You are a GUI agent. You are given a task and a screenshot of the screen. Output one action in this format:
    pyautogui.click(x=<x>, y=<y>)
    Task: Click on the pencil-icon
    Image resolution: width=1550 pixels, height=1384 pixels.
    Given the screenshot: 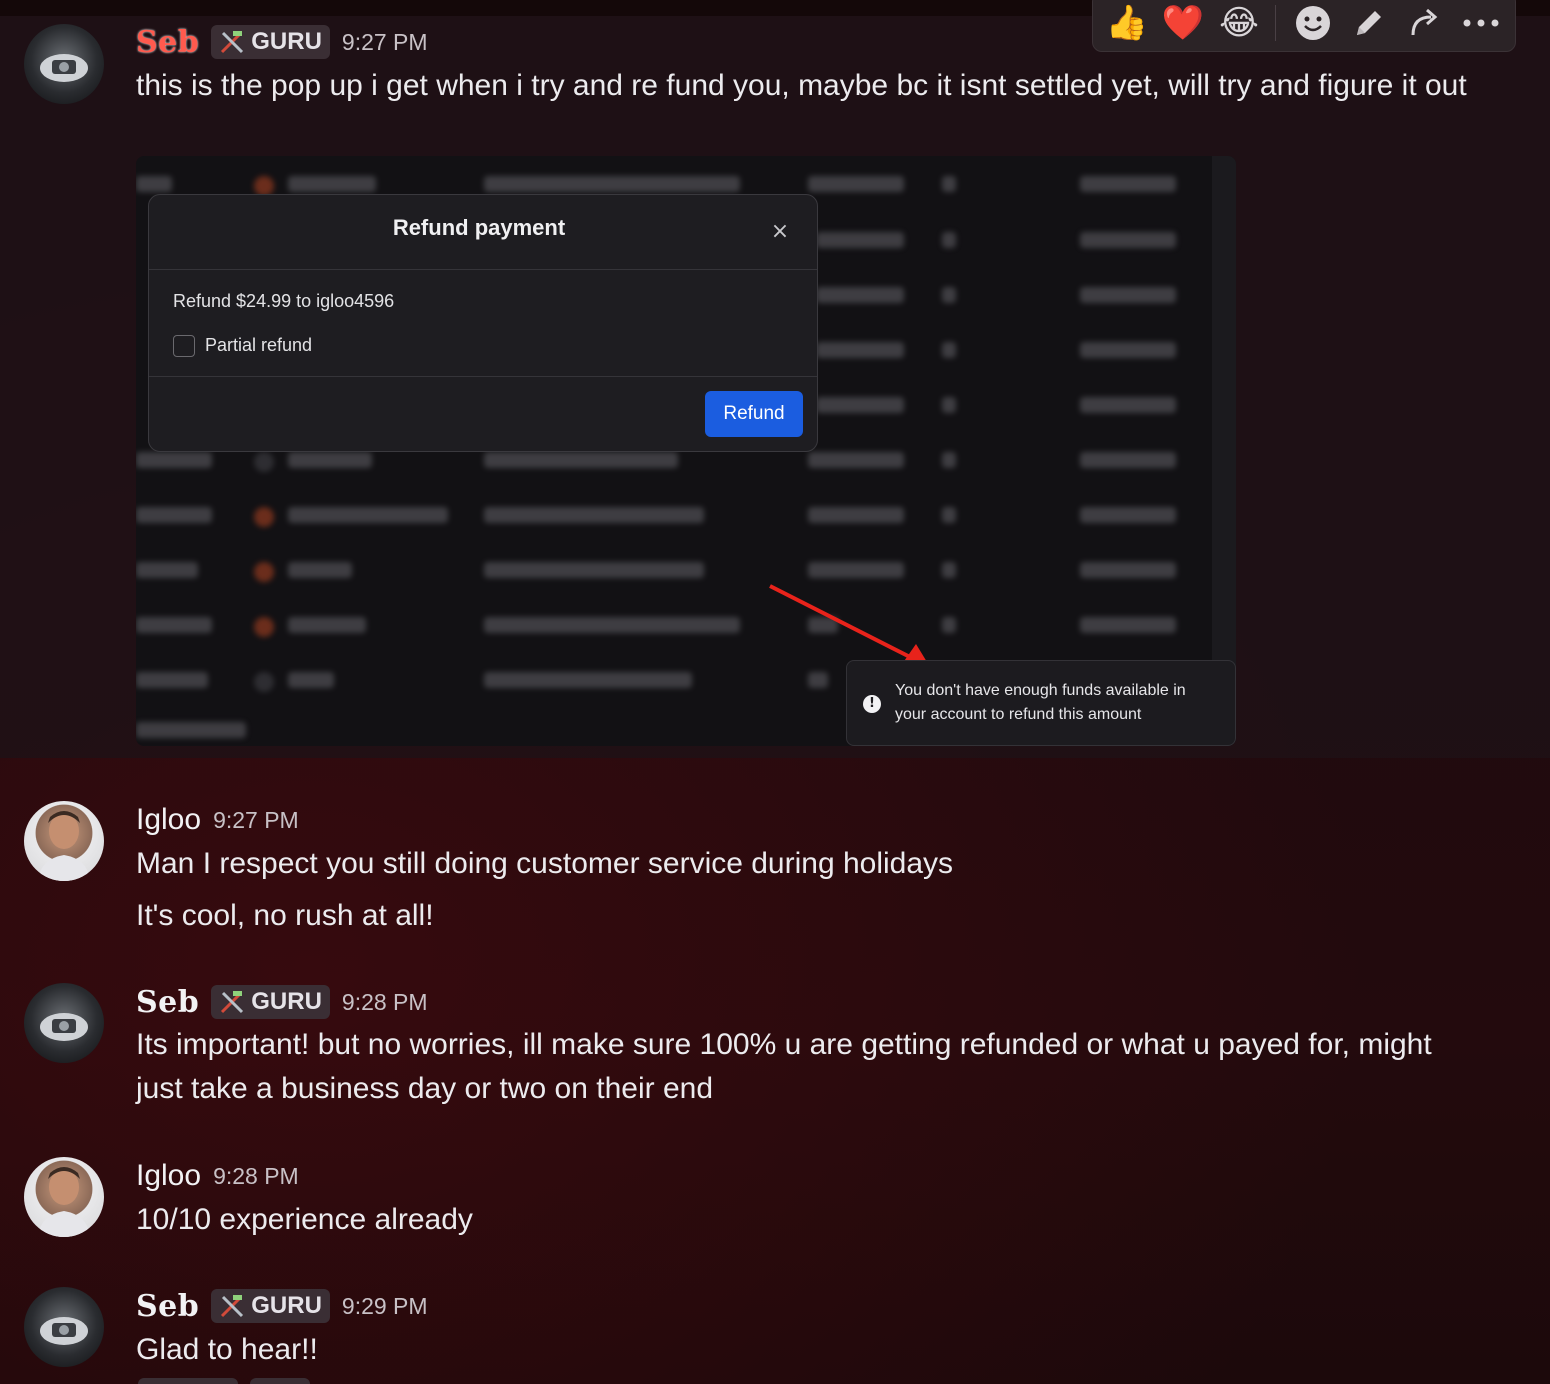 What is the action you would take?
    pyautogui.click(x=1369, y=23)
    